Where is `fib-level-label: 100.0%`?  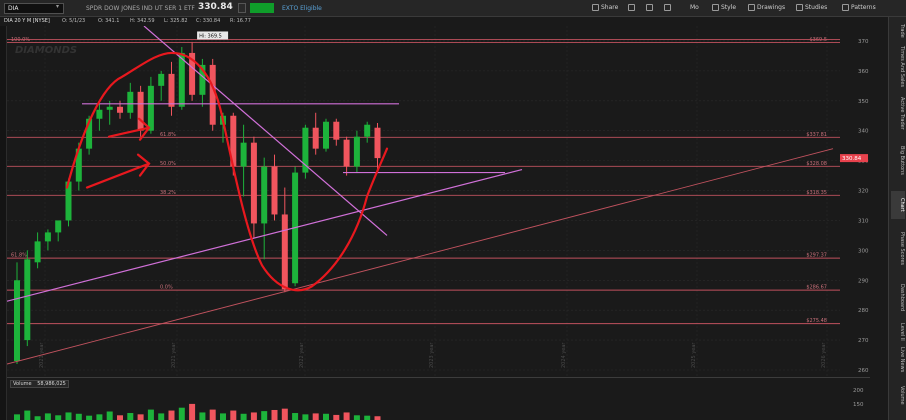
fib-level-label: 100.0% is located at coordinates (20, 40).